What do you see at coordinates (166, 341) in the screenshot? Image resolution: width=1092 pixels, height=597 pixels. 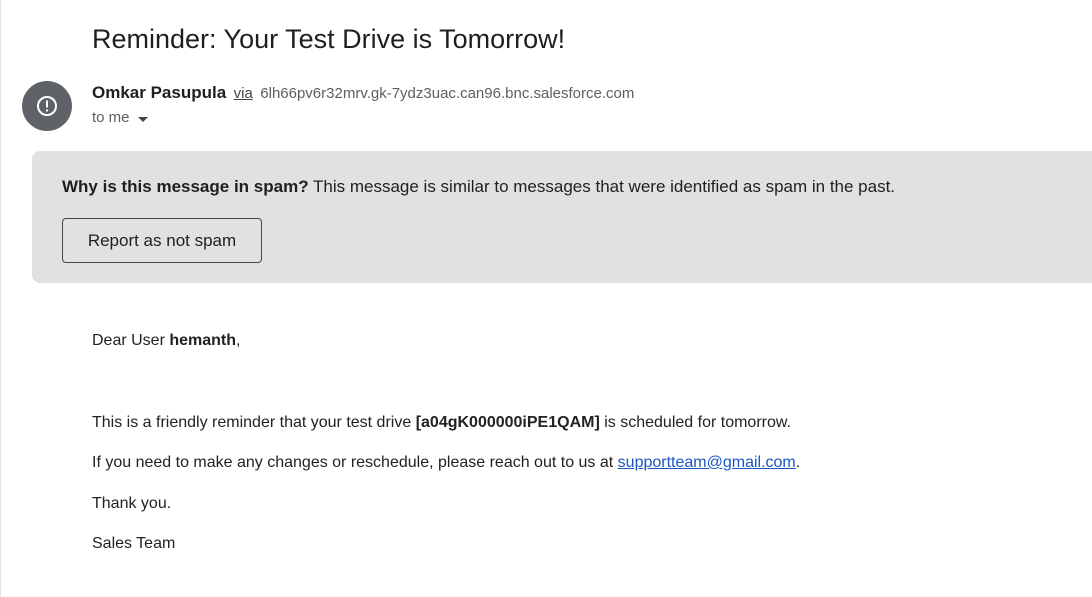 I see `greeting: Dear User hemanth,` at bounding box center [166, 341].